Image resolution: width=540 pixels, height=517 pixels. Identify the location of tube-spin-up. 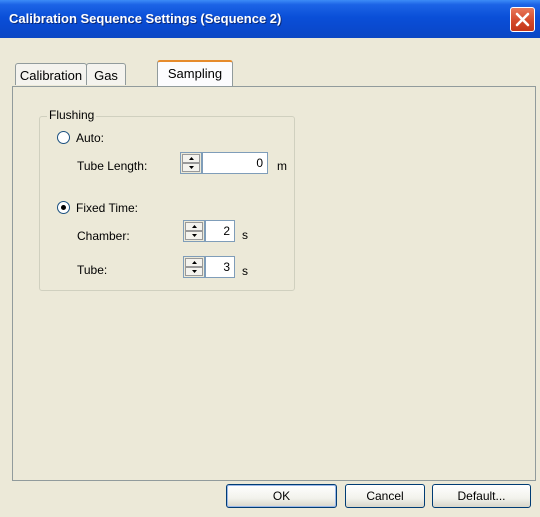
(194, 262).